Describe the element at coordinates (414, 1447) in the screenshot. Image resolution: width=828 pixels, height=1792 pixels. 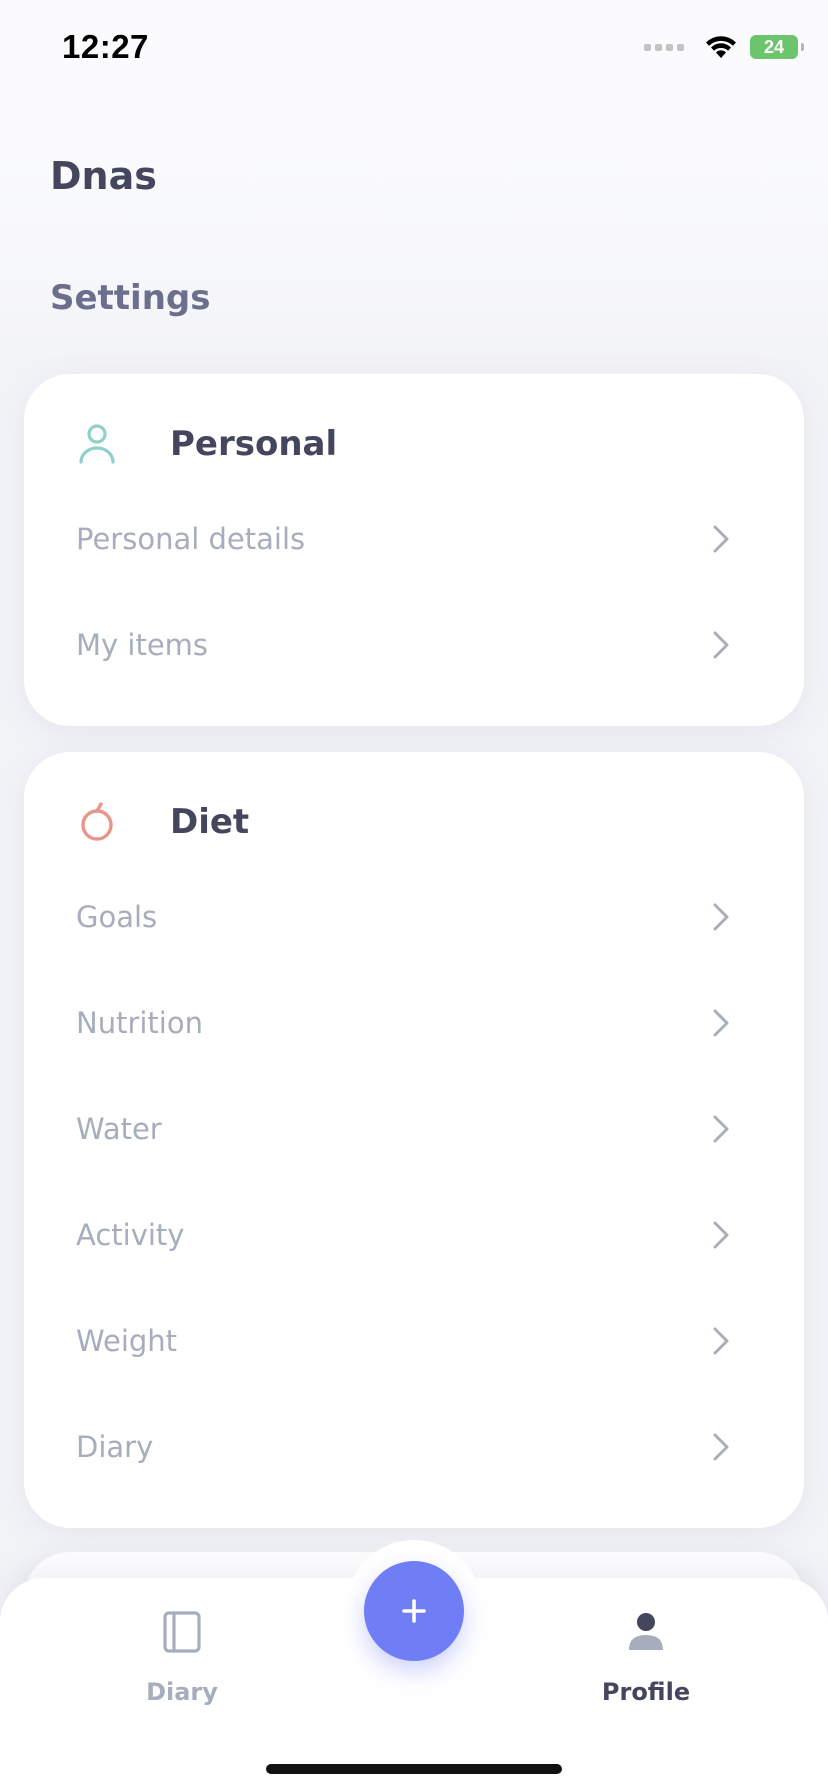
I see `settings-item-diary: Diary` at that location.